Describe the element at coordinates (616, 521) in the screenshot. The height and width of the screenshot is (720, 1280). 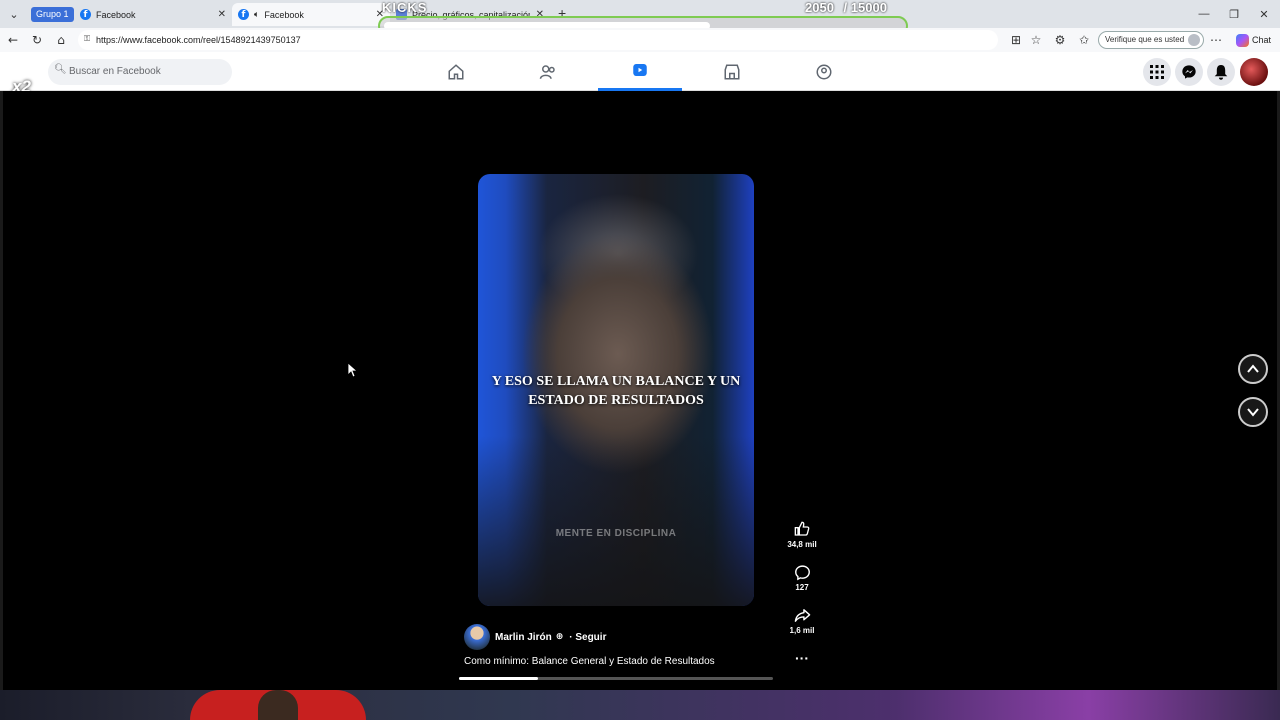
I see `video-fade` at that location.